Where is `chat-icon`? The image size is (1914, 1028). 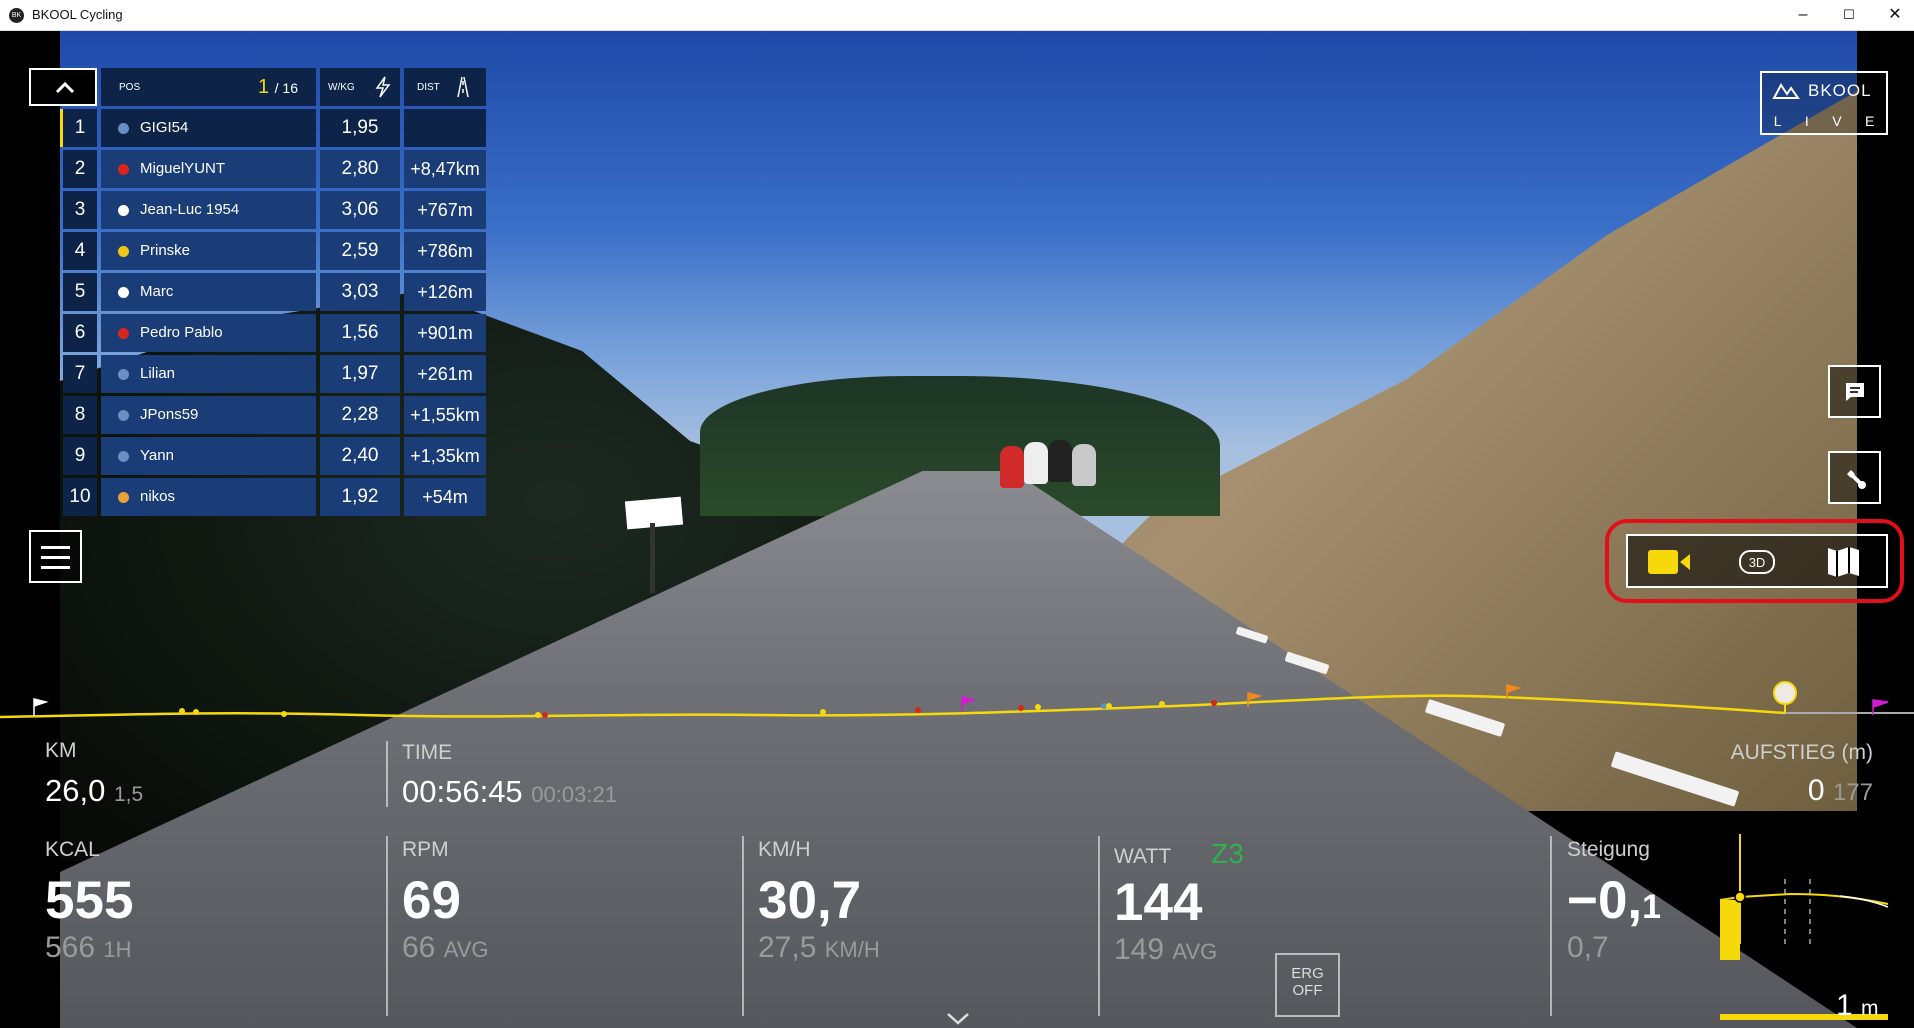
chat-icon is located at coordinates (1855, 392).